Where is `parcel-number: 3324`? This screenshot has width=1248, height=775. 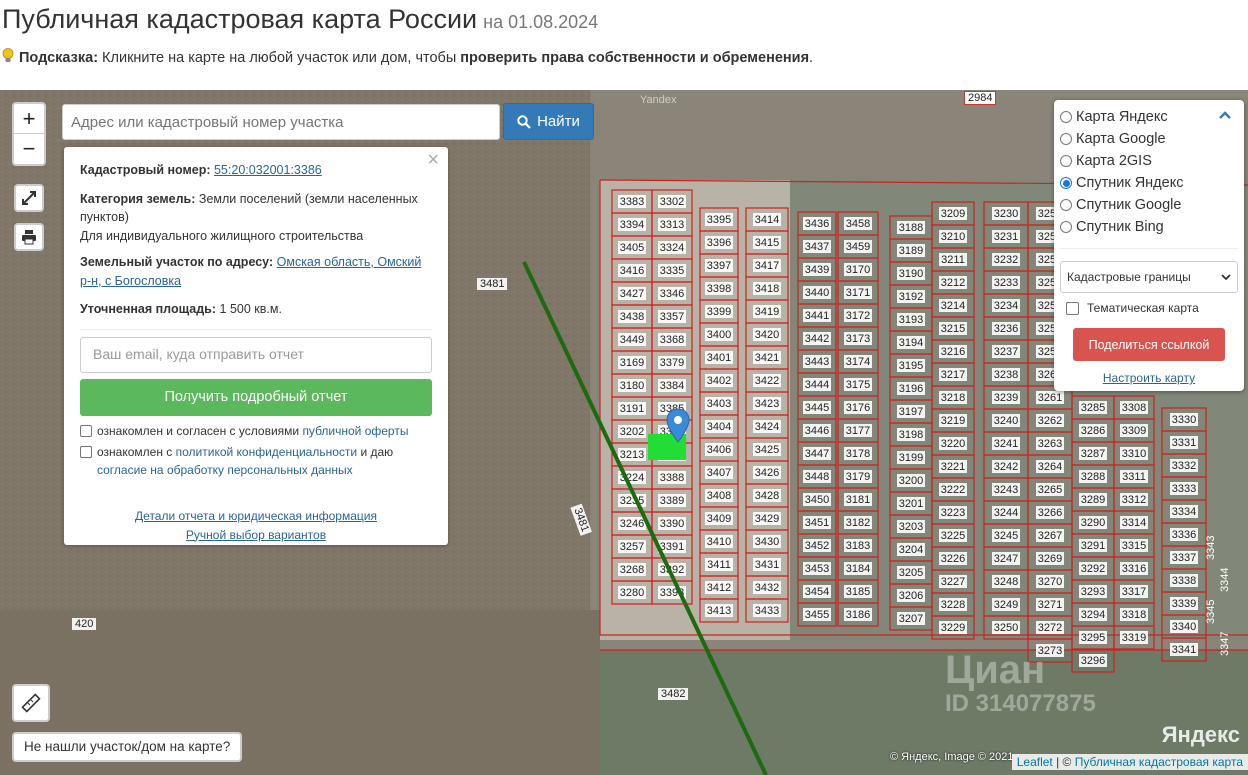 parcel-number: 3324 is located at coordinates (672, 248).